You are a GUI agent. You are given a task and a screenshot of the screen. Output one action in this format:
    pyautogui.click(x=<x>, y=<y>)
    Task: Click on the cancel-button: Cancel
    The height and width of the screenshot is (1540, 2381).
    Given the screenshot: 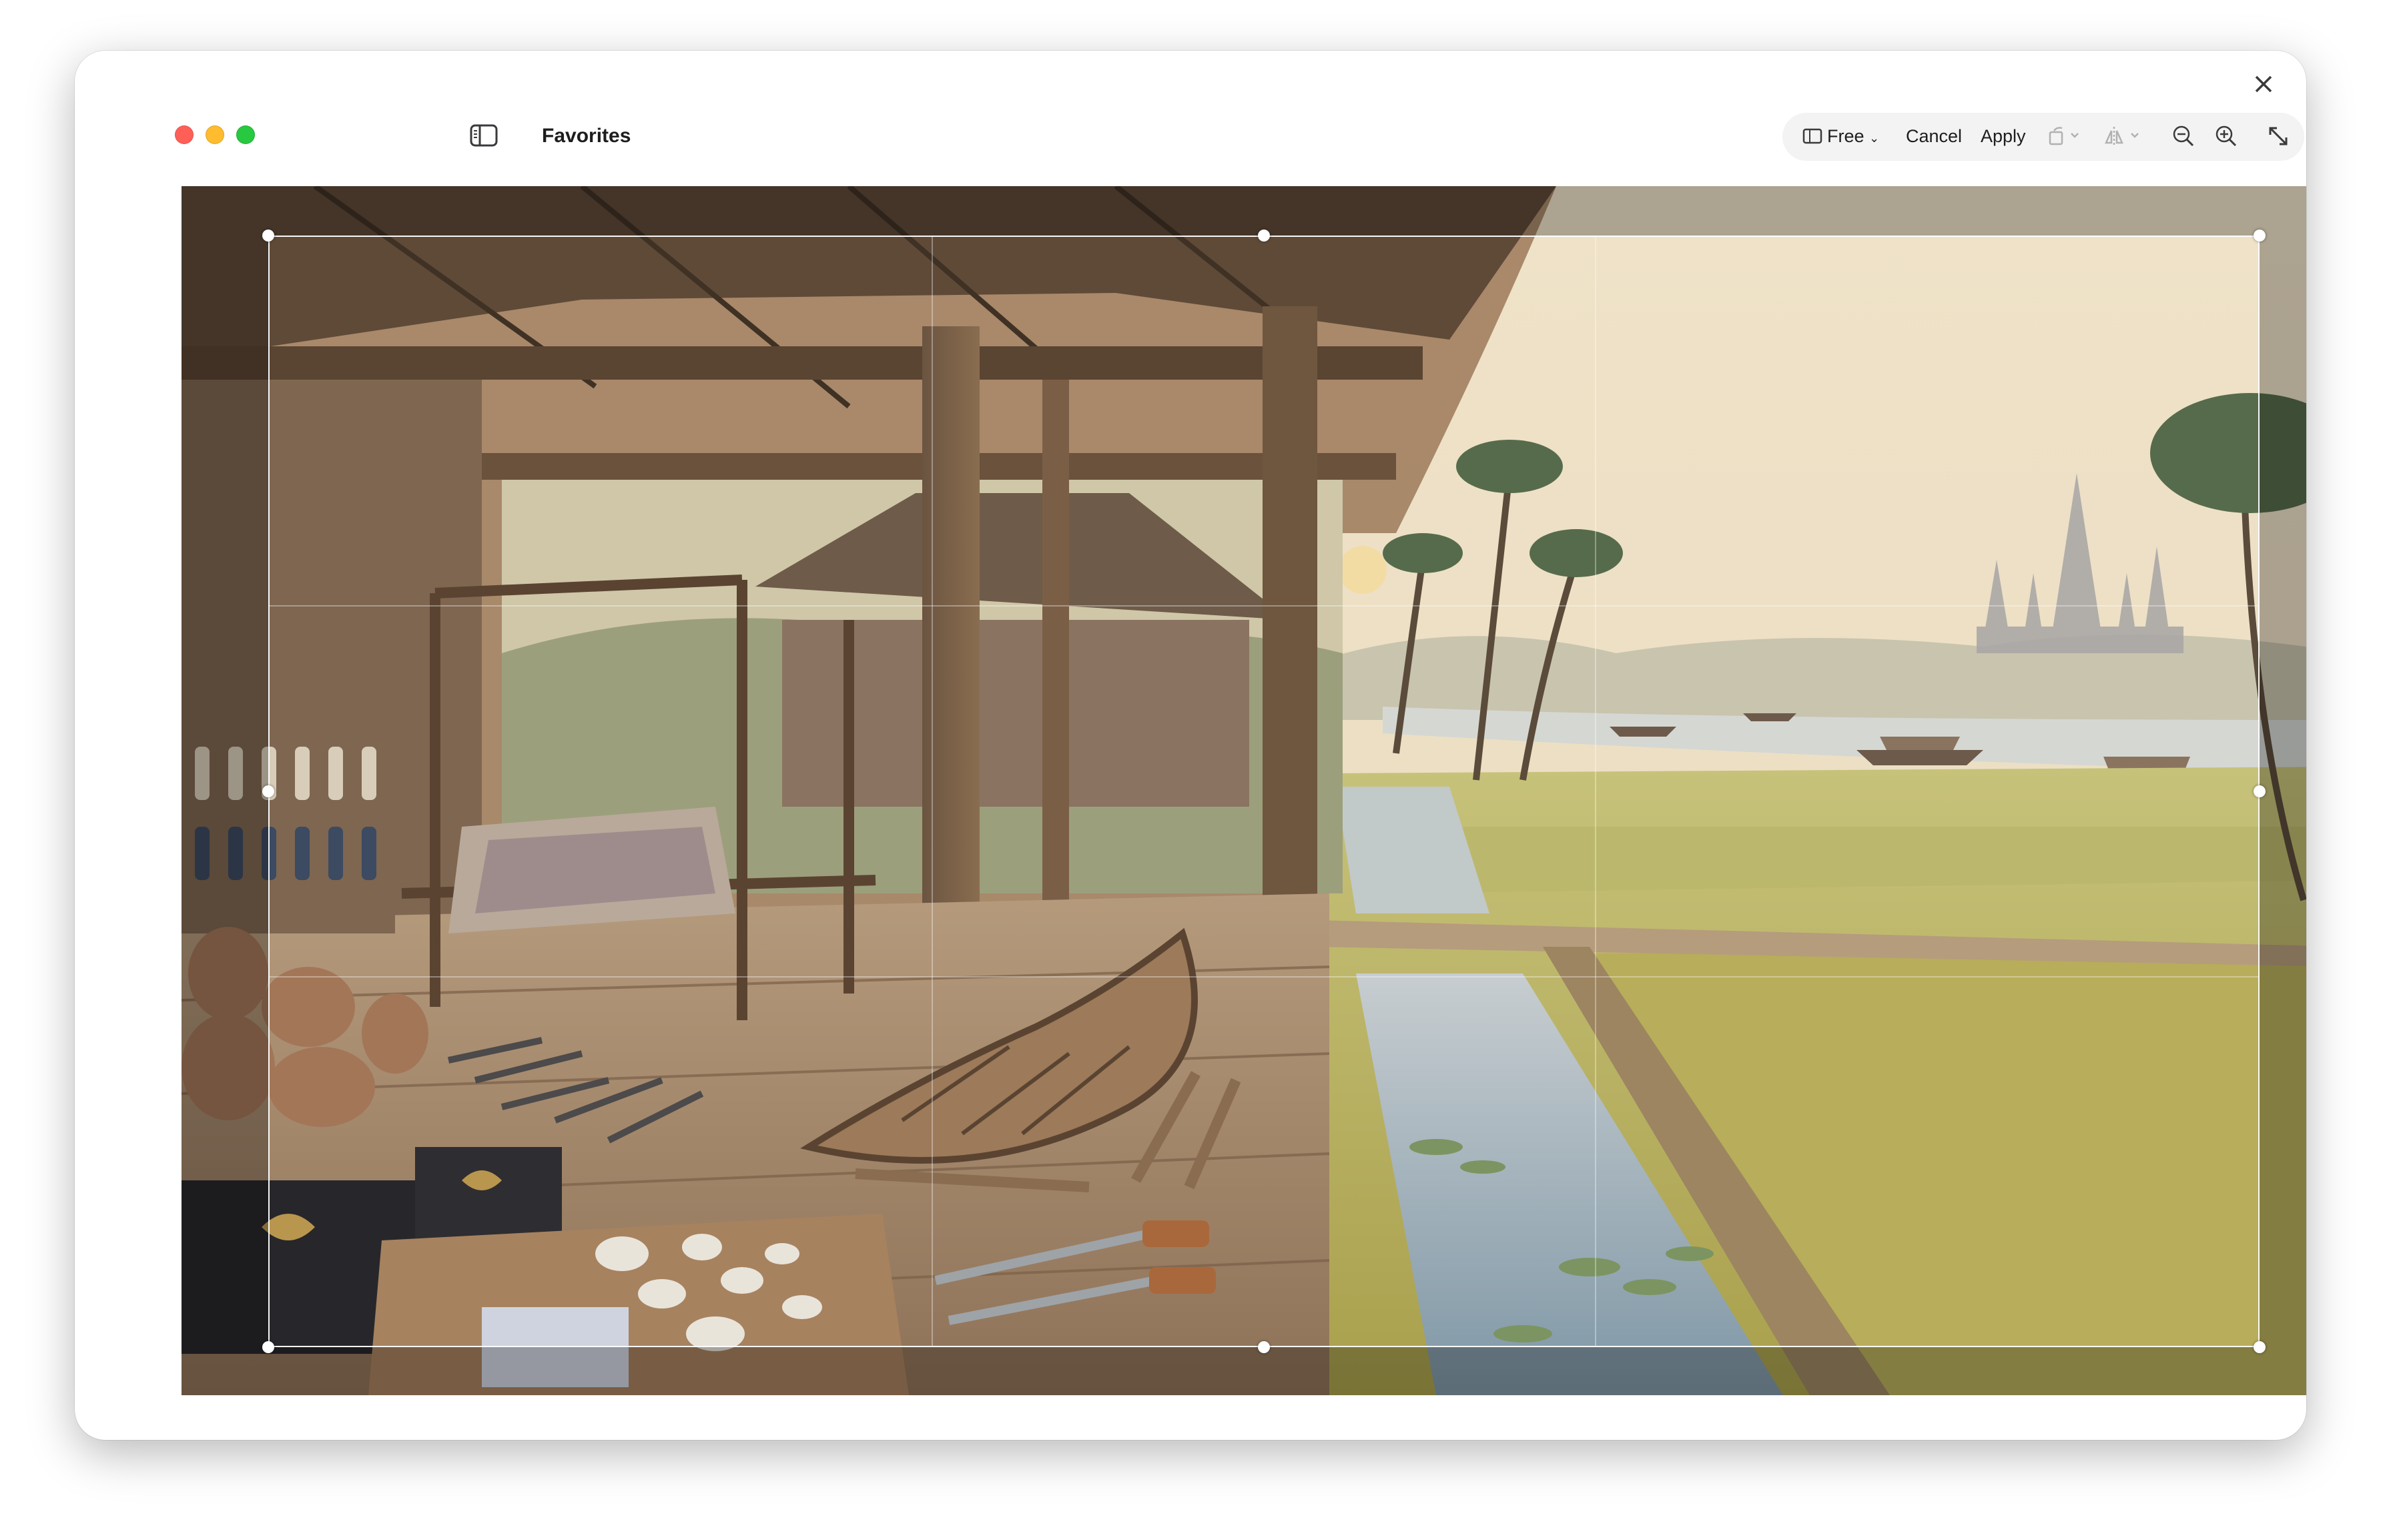 What is the action you would take?
    pyautogui.click(x=1934, y=136)
    